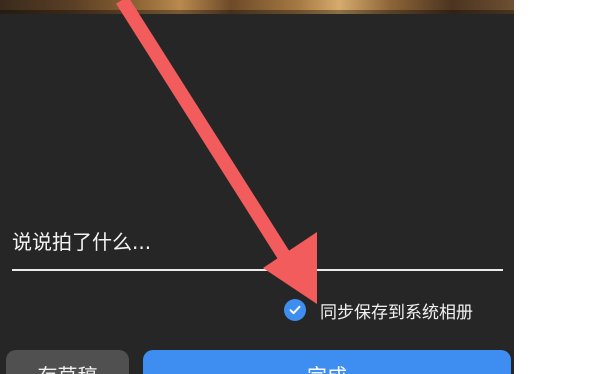 The height and width of the screenshot is (374, 592). I want to click on sync-album-label: 同步保存到系统相册, so click(396, 312).